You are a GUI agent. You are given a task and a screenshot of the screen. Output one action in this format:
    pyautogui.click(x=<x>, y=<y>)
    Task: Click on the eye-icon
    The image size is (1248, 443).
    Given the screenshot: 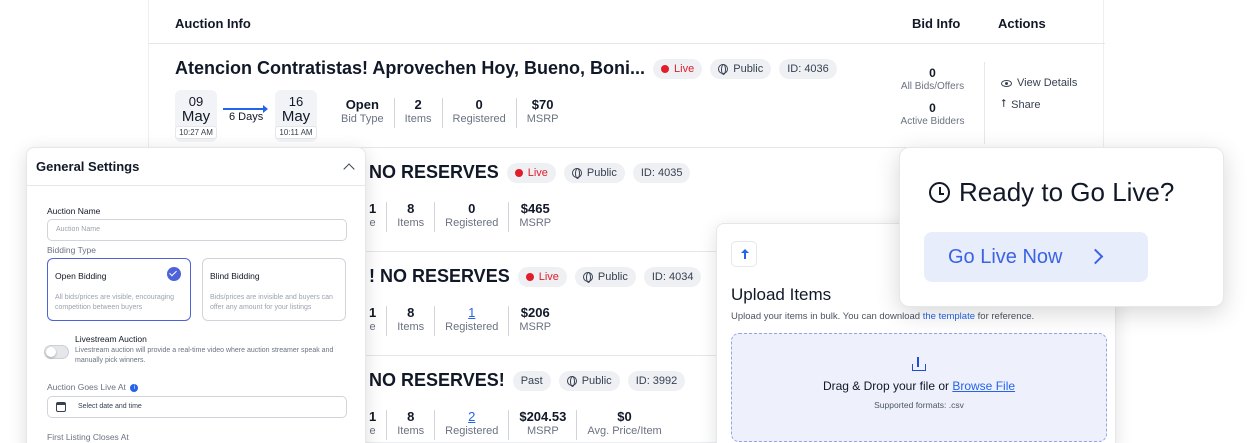 What is the action you would take?
    pyautogui.click(x=1006, y=83)
    